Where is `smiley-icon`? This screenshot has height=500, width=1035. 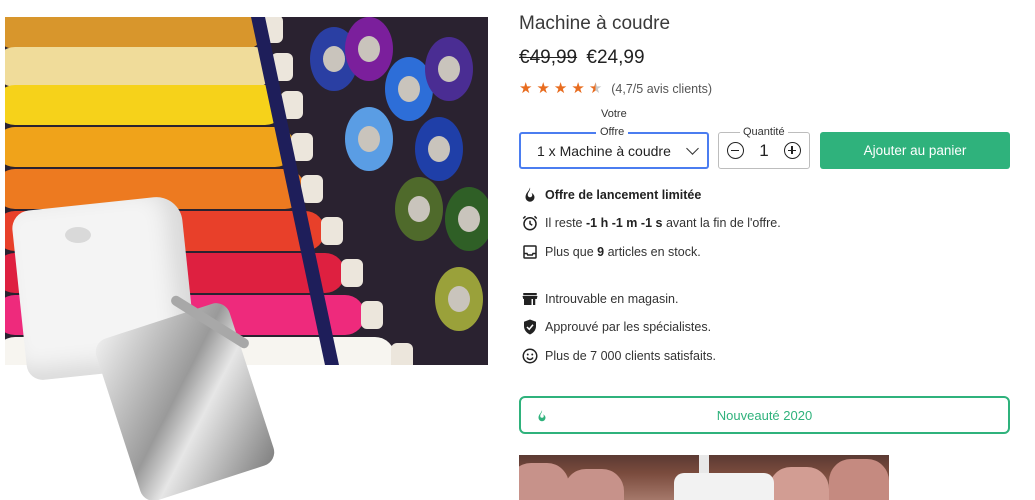 smiley-icon is located at coordinates (530, 356).